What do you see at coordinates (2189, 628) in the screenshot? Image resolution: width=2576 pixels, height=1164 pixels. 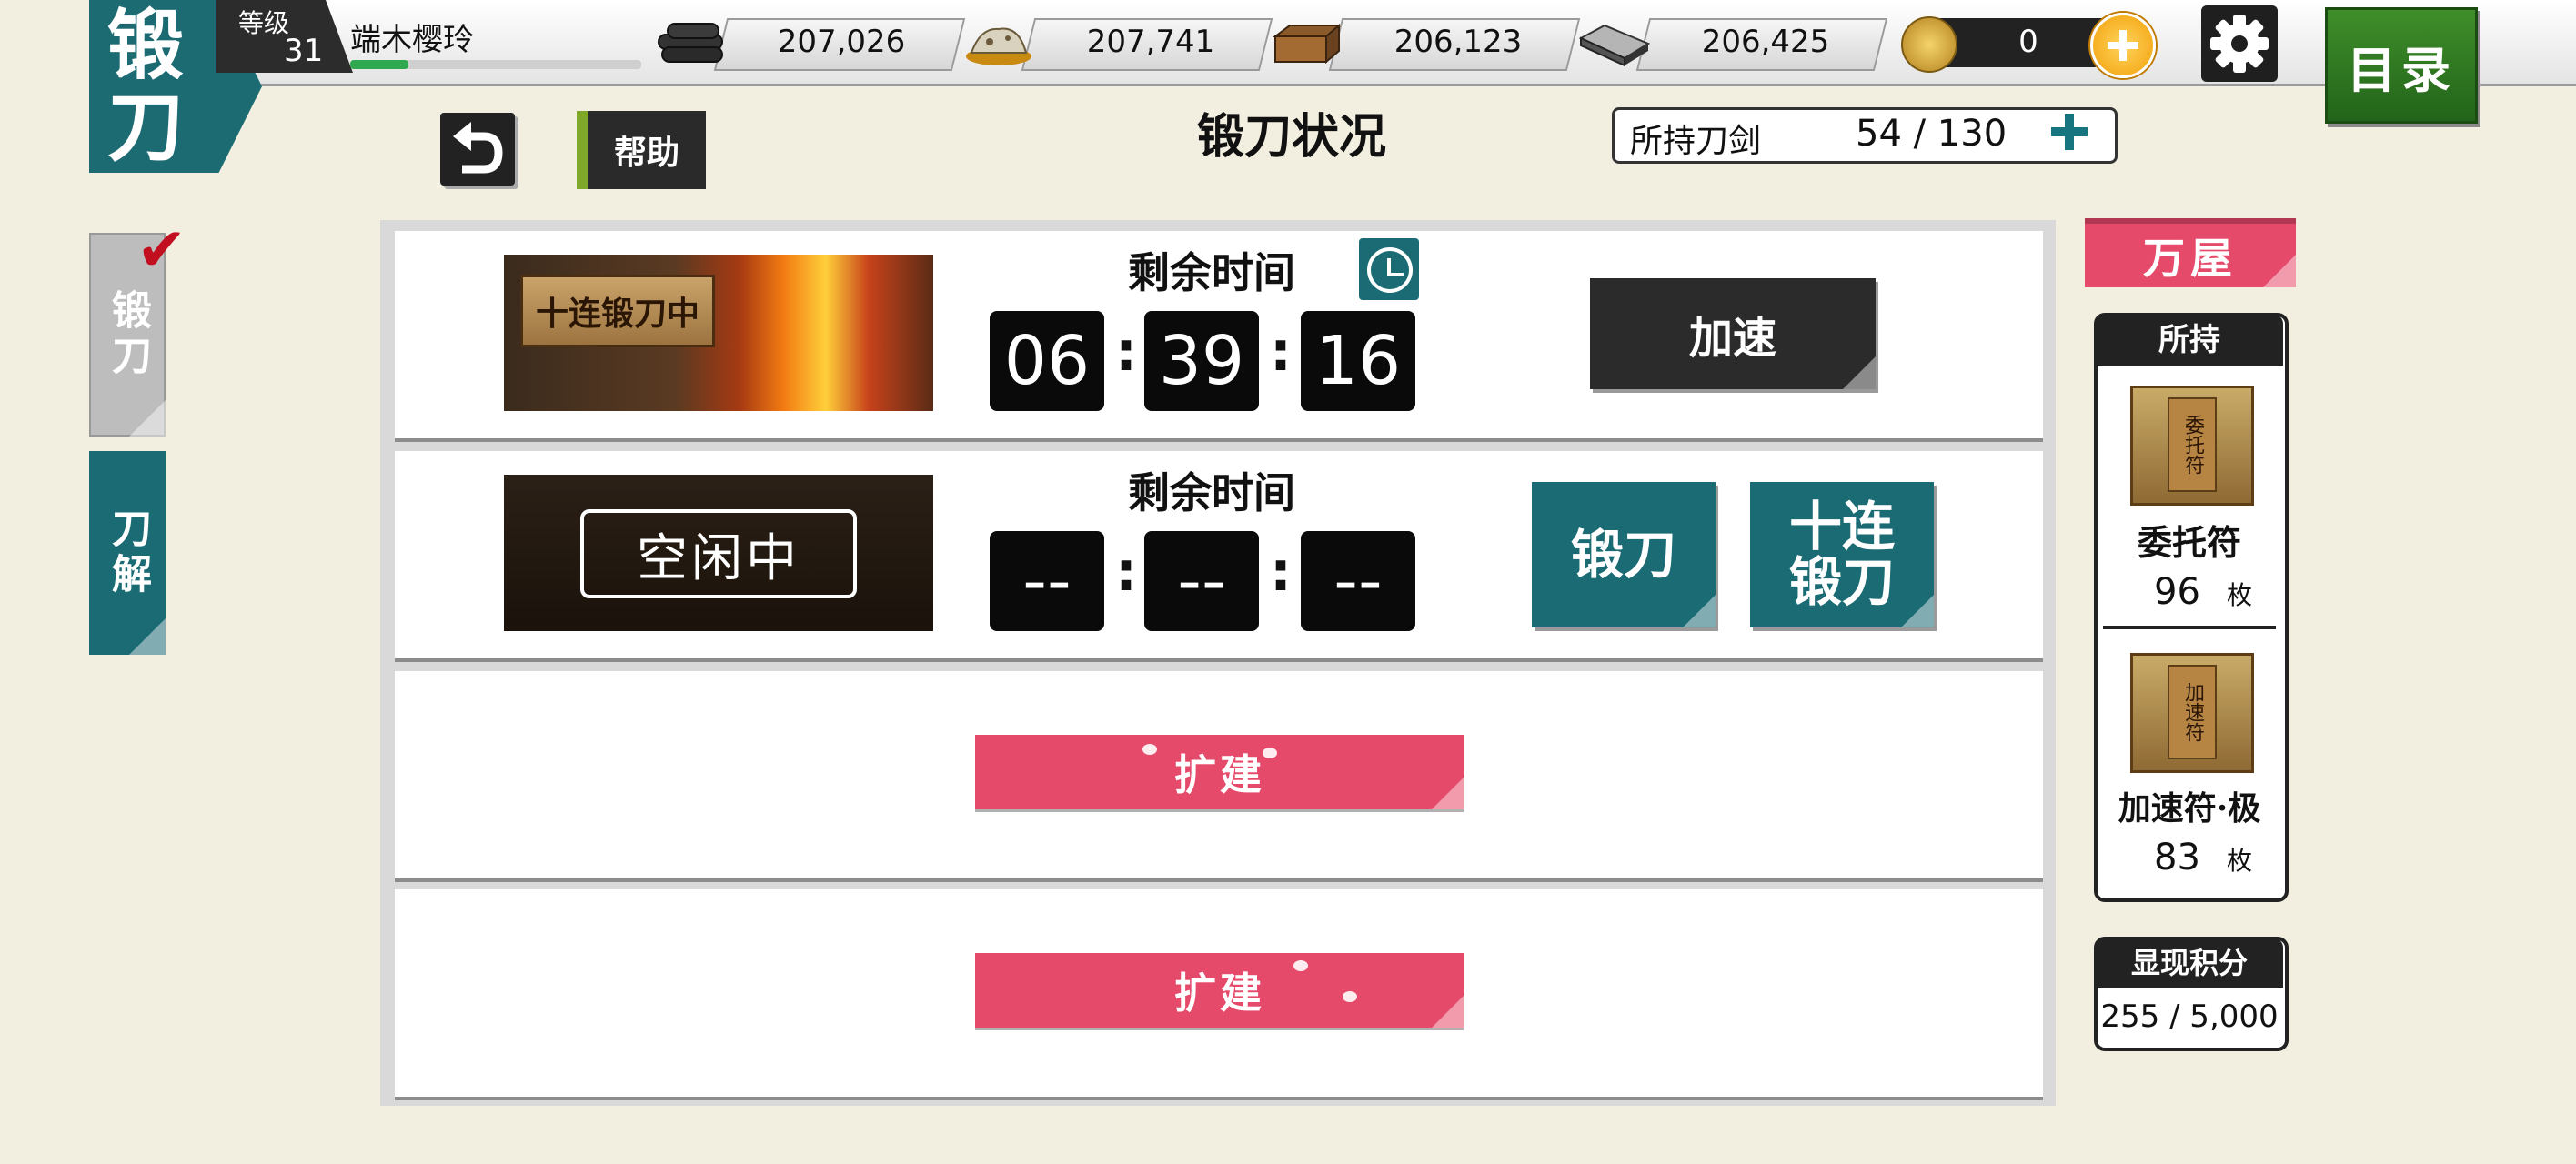 I see `items-divider` at bounding box center [2189, 628].